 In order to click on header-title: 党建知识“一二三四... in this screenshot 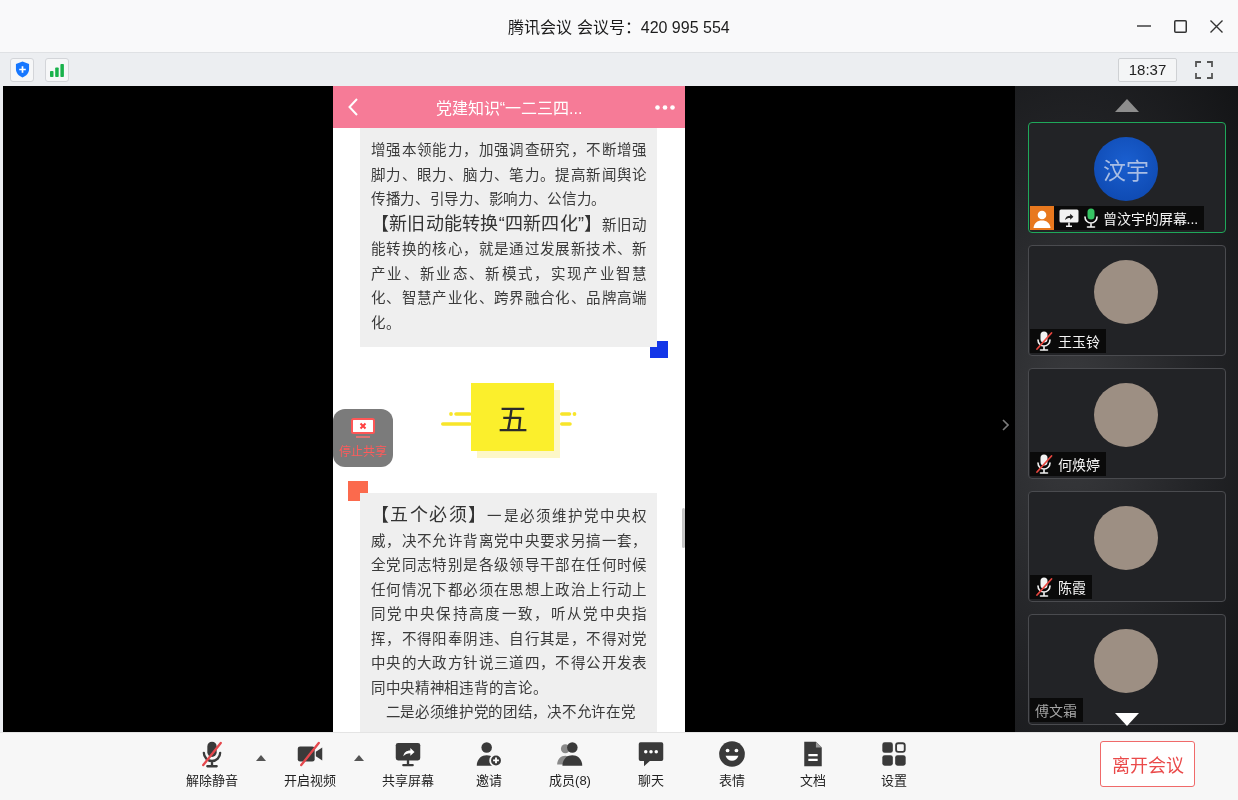, I will do `click(509, 109)`.